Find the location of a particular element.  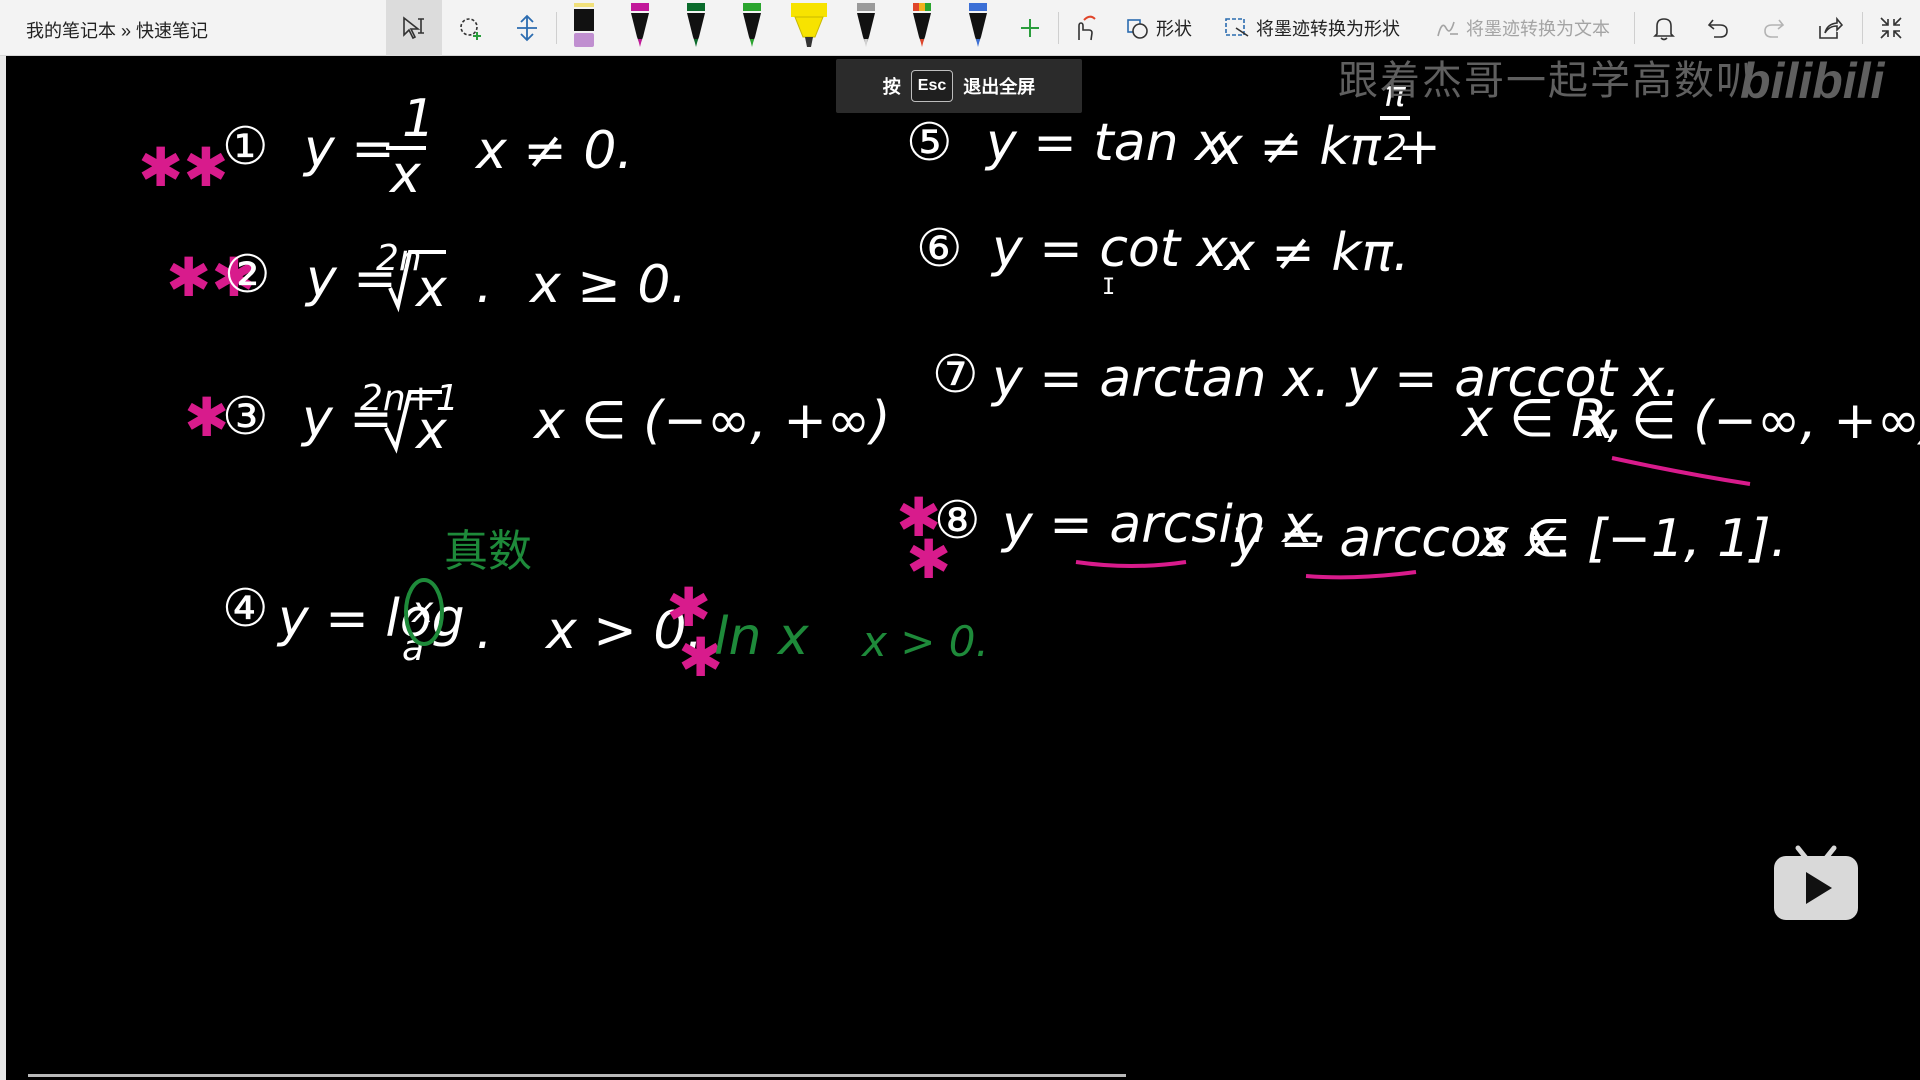

touch-draw-button is located at coordinates (1084, 28).